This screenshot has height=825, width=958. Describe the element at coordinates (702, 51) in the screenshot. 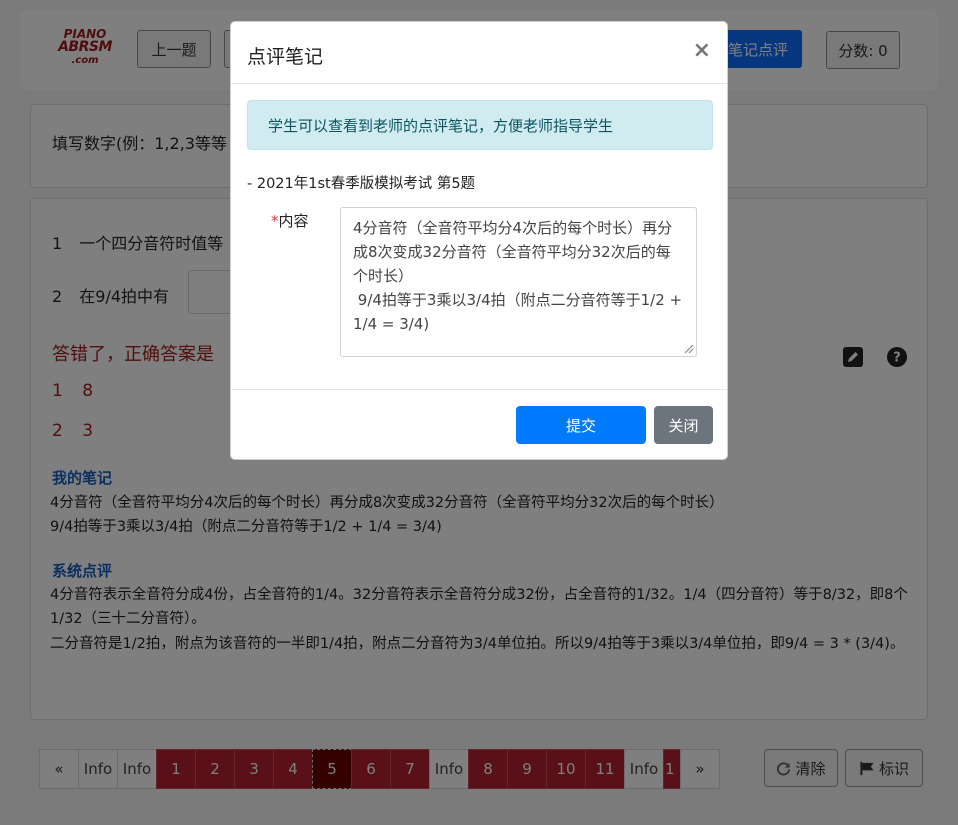

I see `close-icon: ×` at that location.